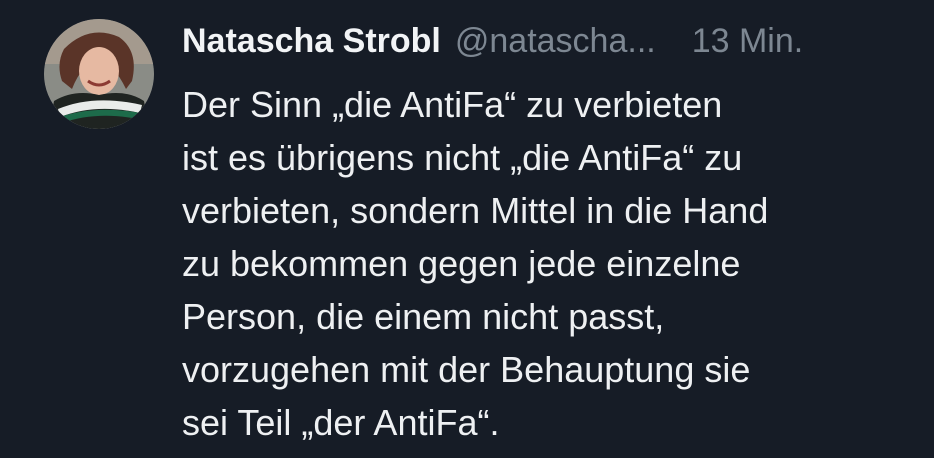 Image resolution: width=934 pixels, height=458 pixels. What do you see at coordinates (423, 316) in the screenshot?
I see `tweet-text-line: Person, die einem nicht passt,` at bounding box center [423, 316].